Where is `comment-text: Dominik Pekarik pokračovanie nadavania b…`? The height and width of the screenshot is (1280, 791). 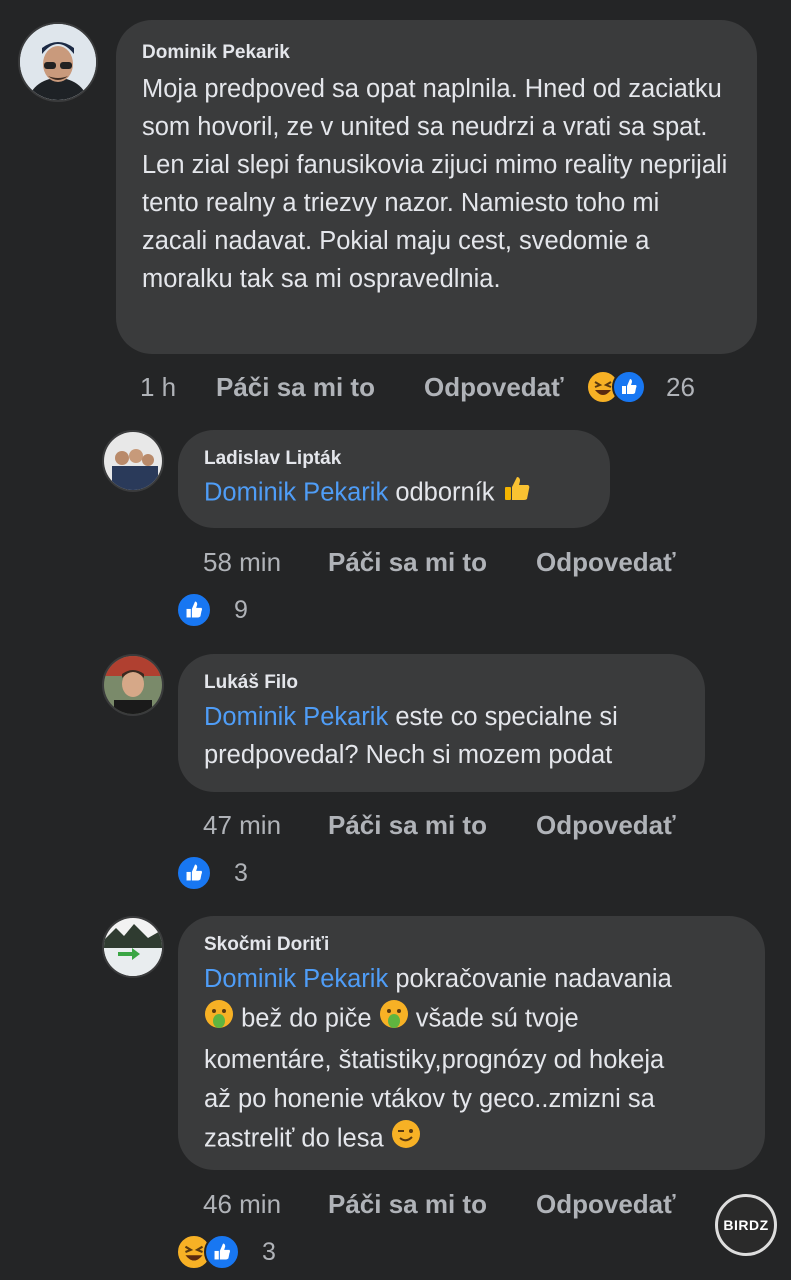 comment-text: Dominik Pekarik pokračovanie nadavania b… is located at coordinates (471, 1060).